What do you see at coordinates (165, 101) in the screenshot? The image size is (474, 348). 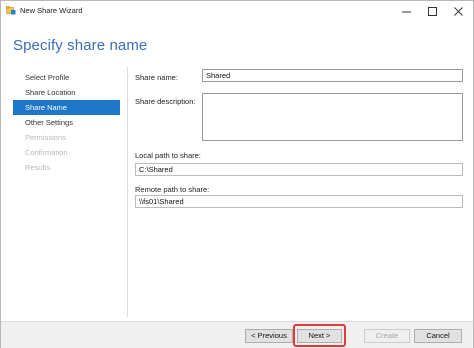 I see `share-description-label: Share description:` at bounding box center [165, 101].